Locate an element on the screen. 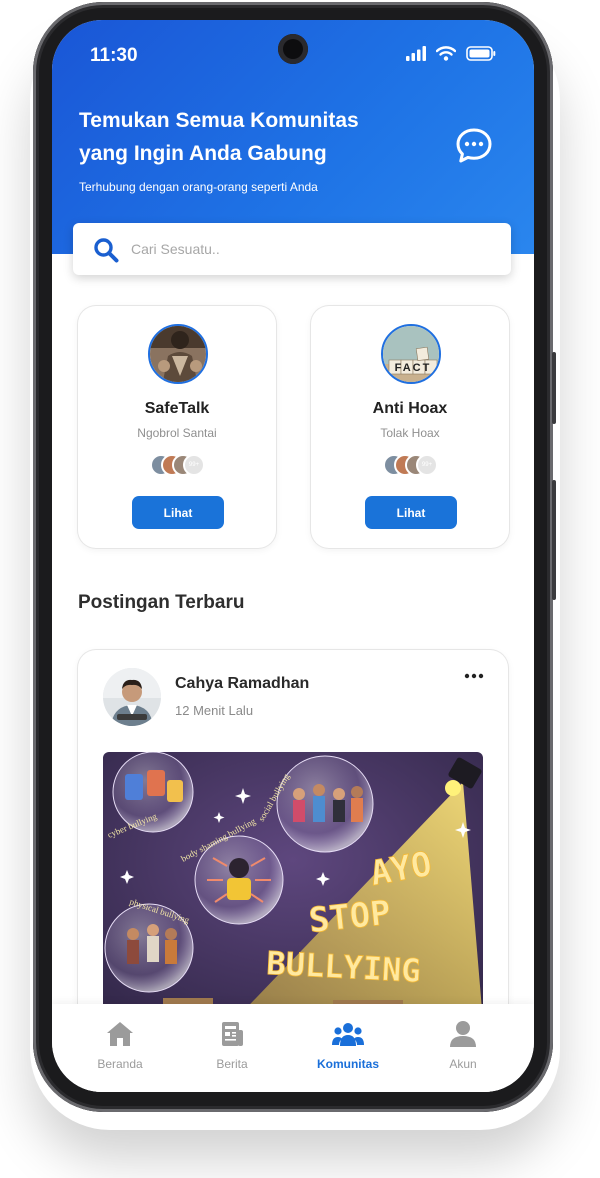 This screenshot has height=1178, width=600. page-title-line2: yang Ingin Anda Gabung is located at coordinates (203, 153).